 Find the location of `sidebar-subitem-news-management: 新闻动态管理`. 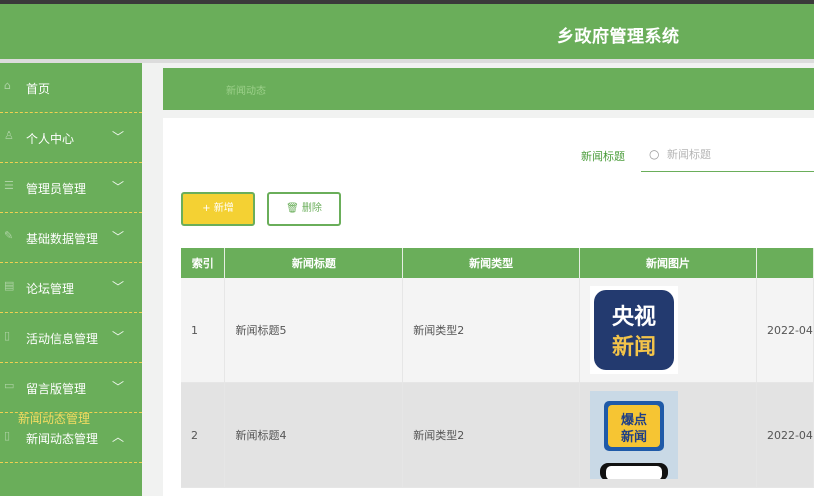

sidebar-subitem-news-management: 新闻动态管理 is located at coordinates (54, 418).